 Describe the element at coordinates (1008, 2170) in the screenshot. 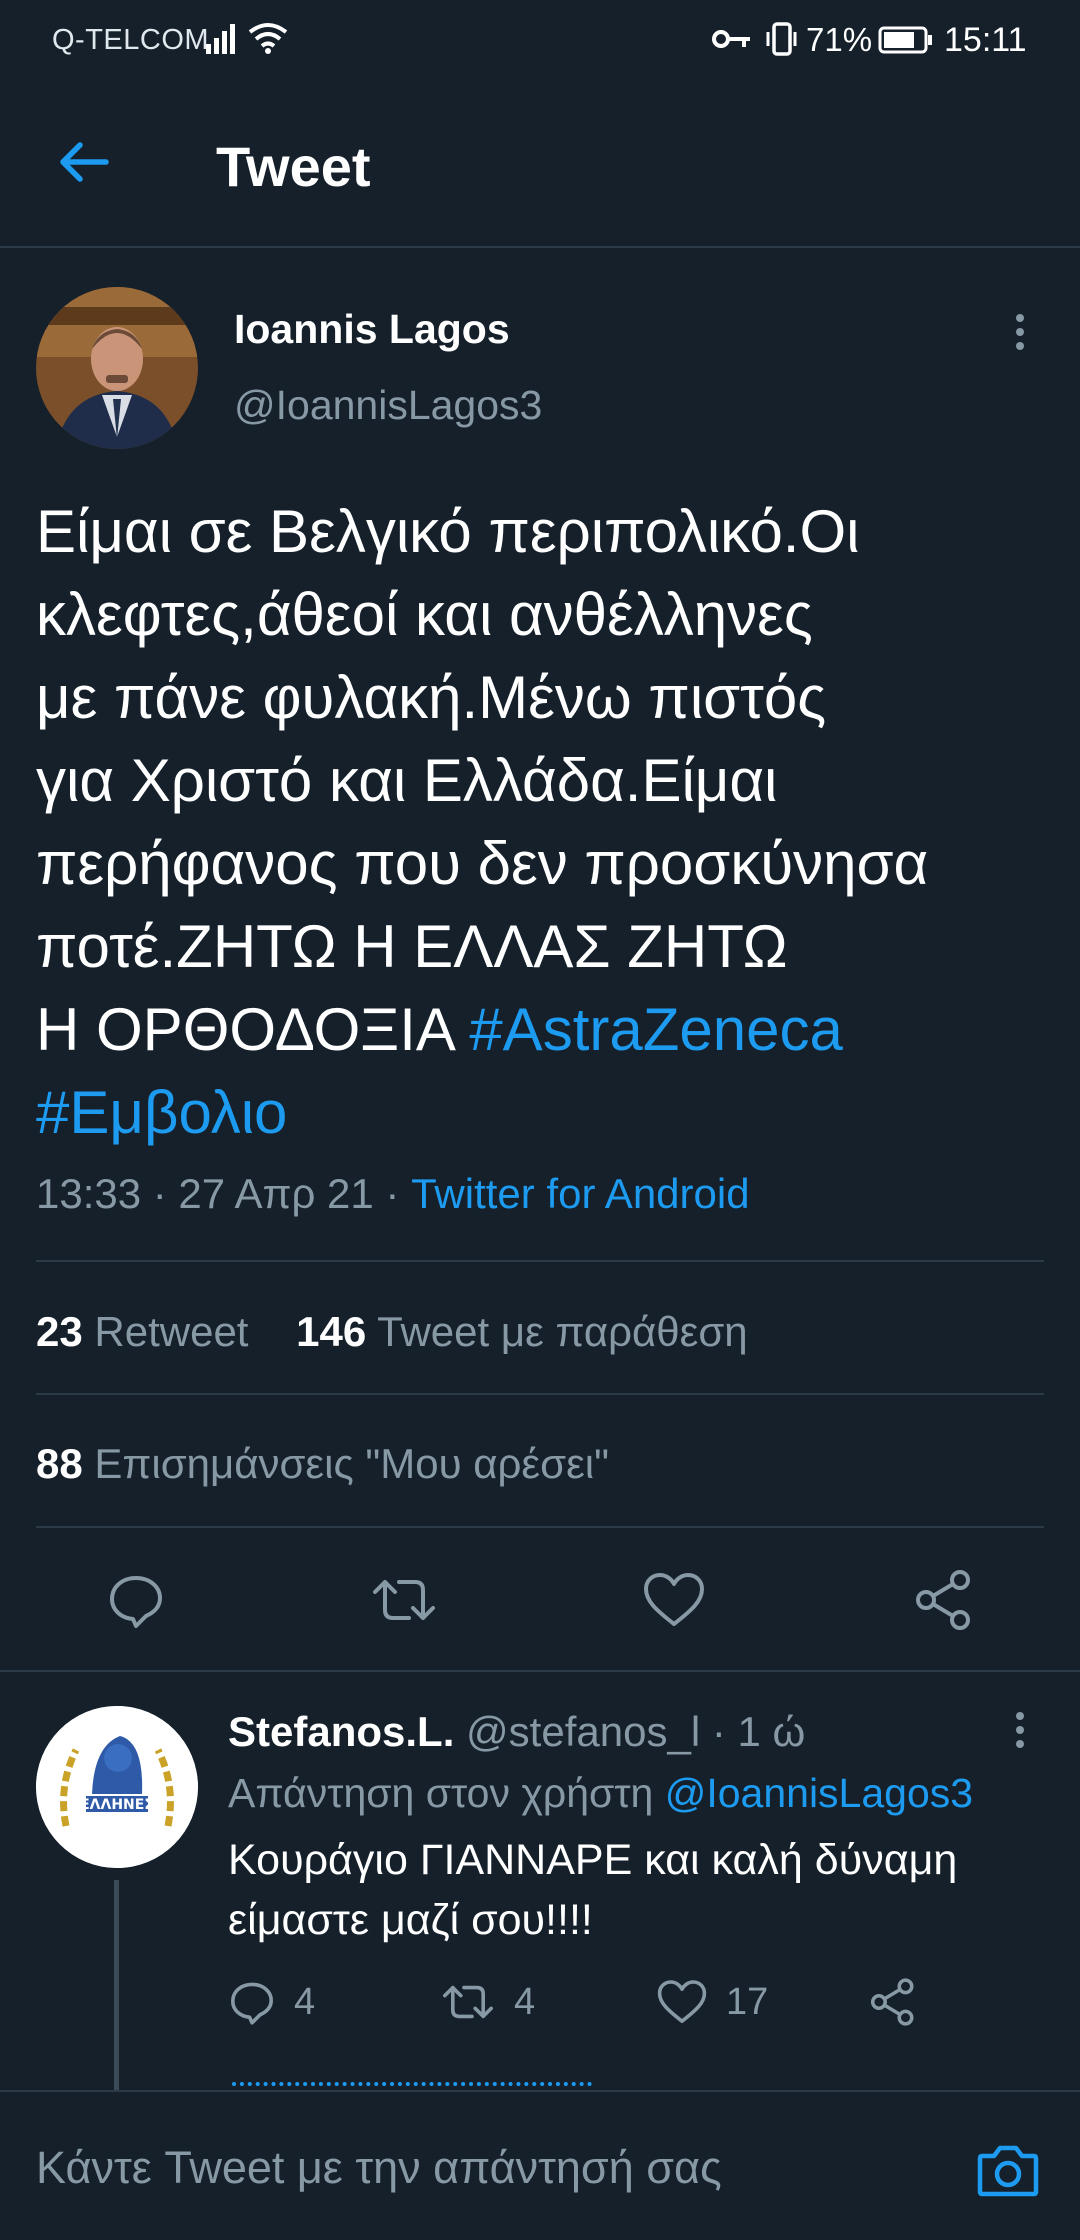

I see `camera-icon` at that location.